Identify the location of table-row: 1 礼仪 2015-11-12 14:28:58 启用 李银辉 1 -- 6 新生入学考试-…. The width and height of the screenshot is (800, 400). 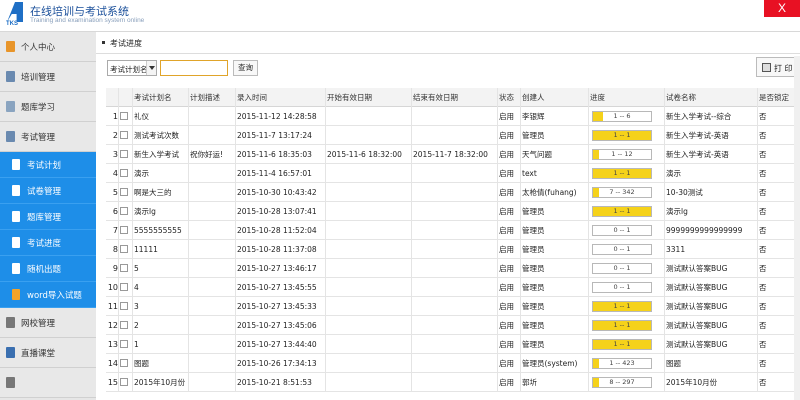
(453, 116).